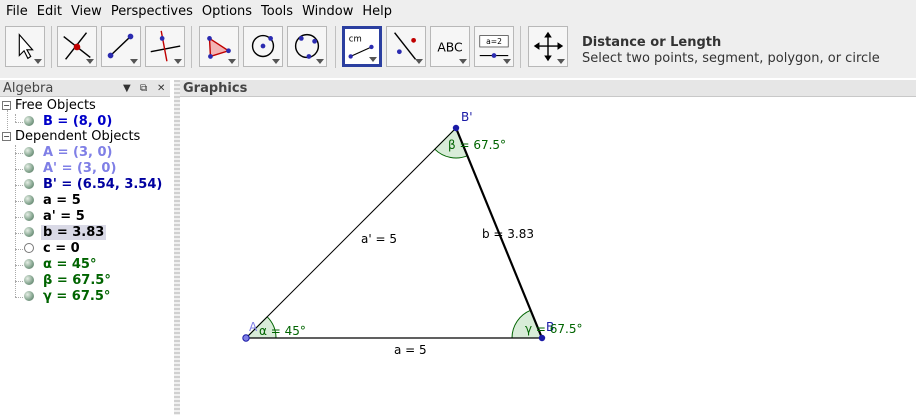 This screenshot has height=415, width=916. What do you see at coordinates (25, 46) in the screenshot?
I see `move-tool-button` at bounding box center [25, 46].